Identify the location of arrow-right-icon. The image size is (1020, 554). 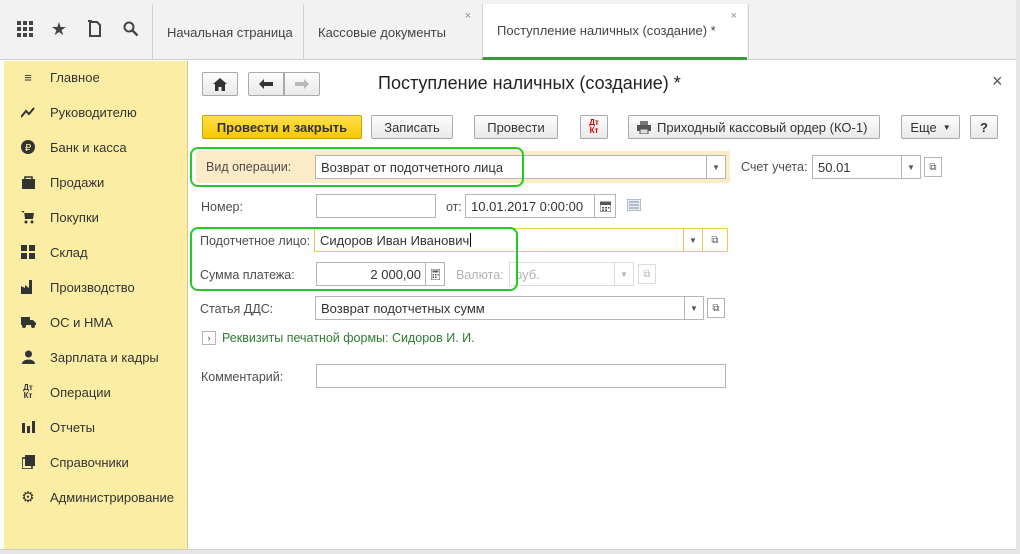
(302, 84).